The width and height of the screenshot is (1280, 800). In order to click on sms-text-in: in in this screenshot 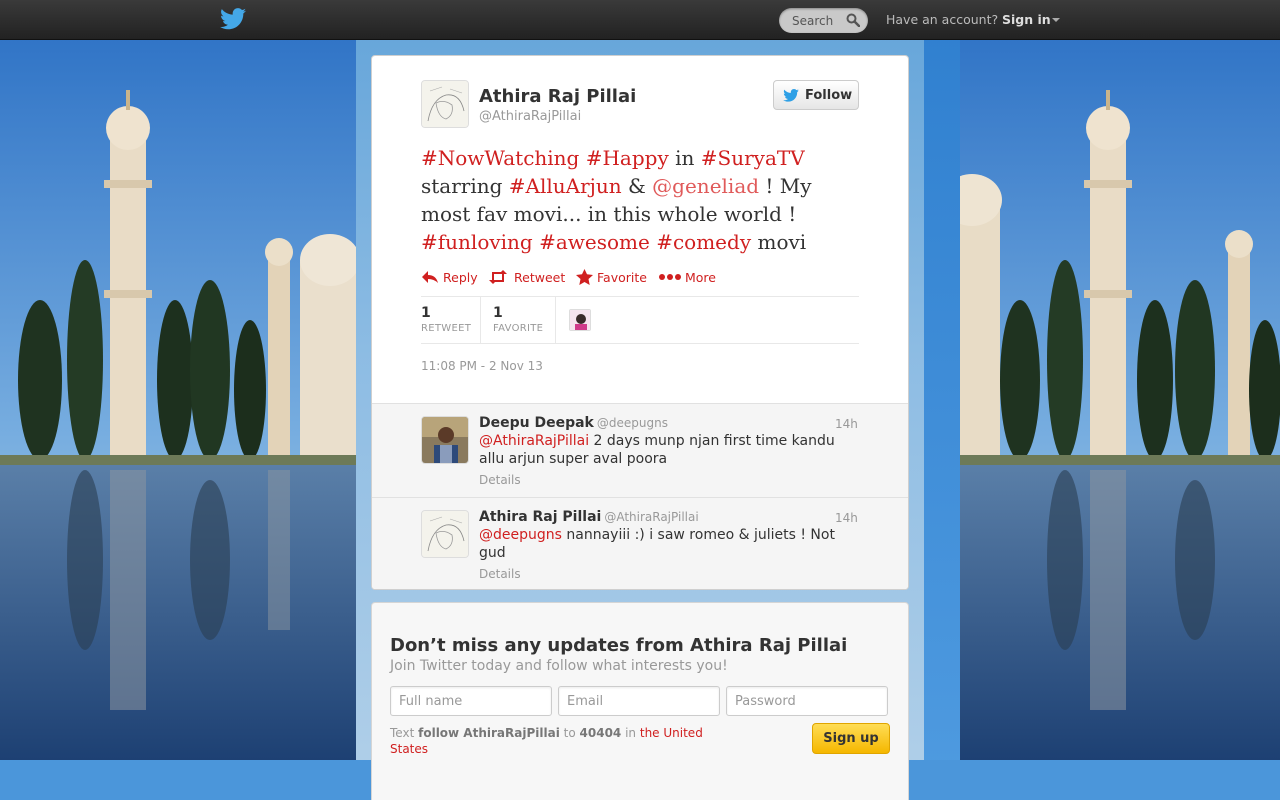, I will do `click(631, 733)`.